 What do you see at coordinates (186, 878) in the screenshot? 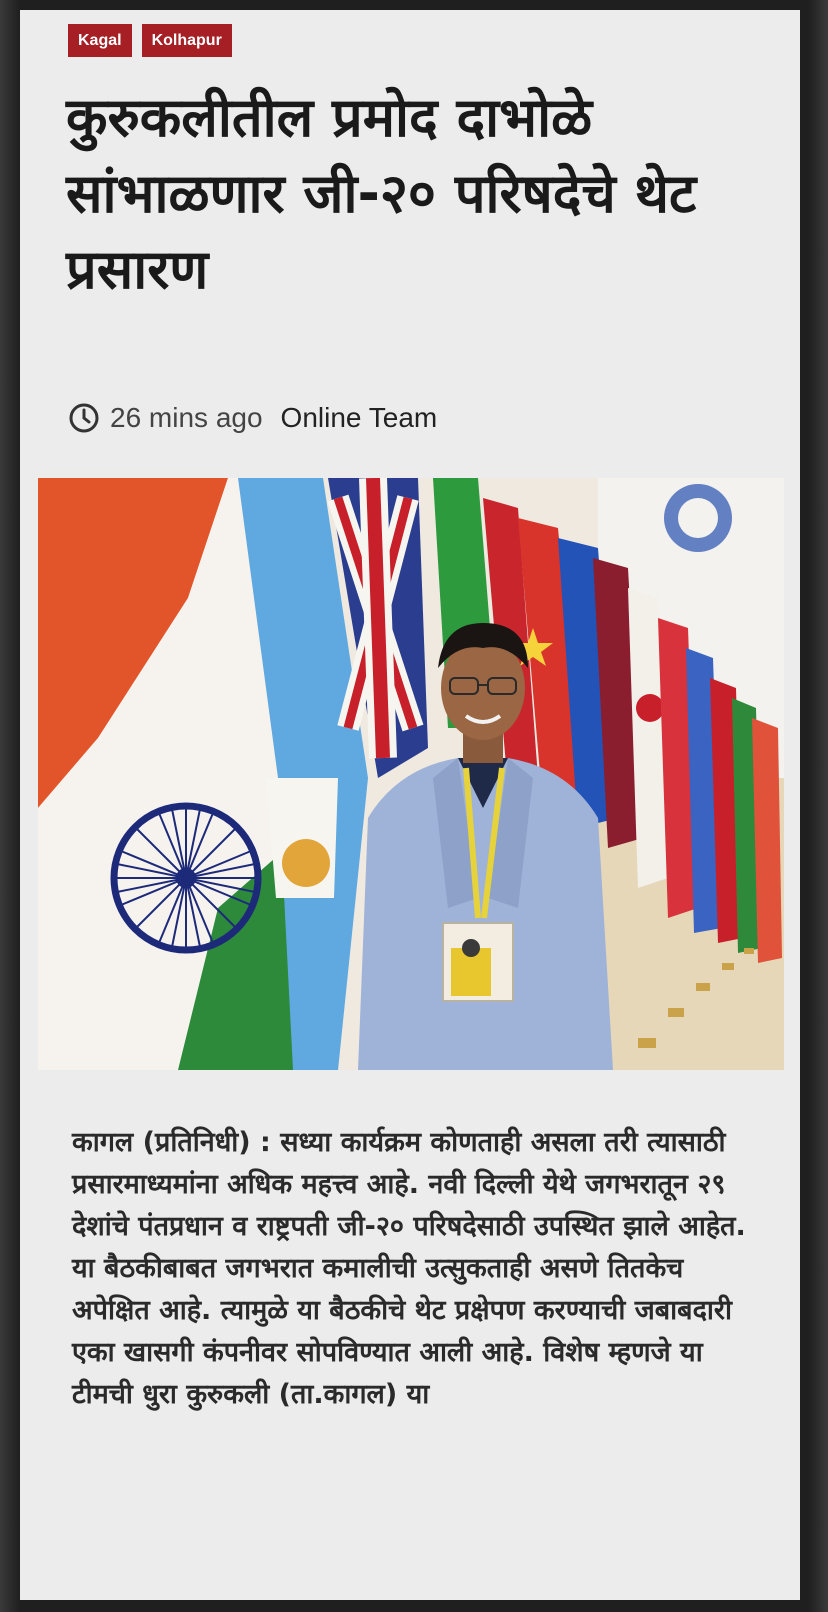
I see `ashoka-chakra-icon` at bounding box center [186, 878].